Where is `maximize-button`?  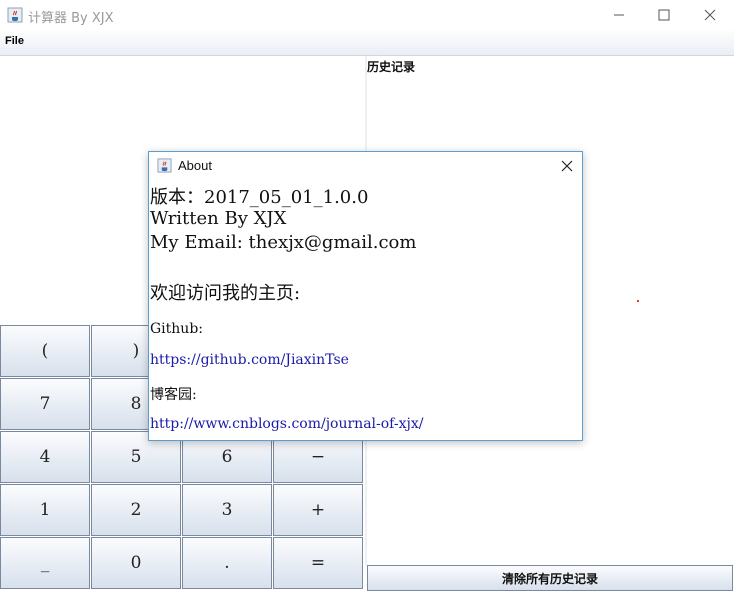 maximize-button is located at coordinates (664, 15).